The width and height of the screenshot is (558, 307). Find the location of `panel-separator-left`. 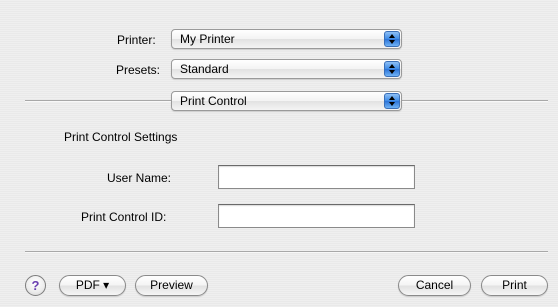

panel-separator-left is located at coordinates (98, 101).